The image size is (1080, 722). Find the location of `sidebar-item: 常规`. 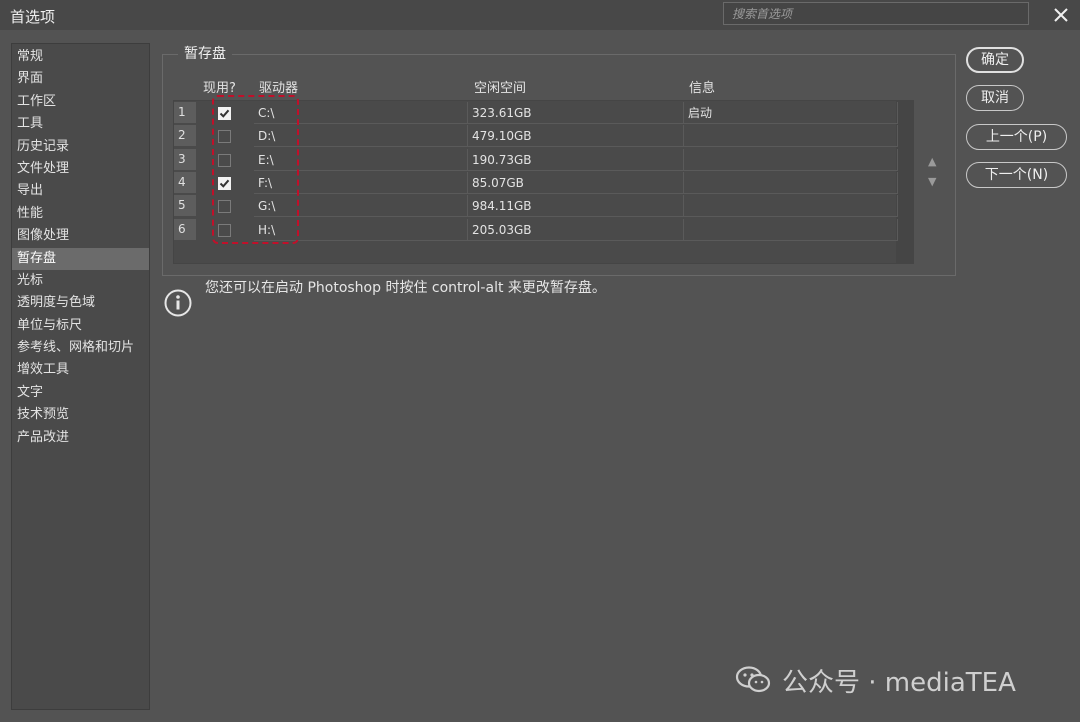

sidebar-item: 常规 is located at coordinates (80, 57).